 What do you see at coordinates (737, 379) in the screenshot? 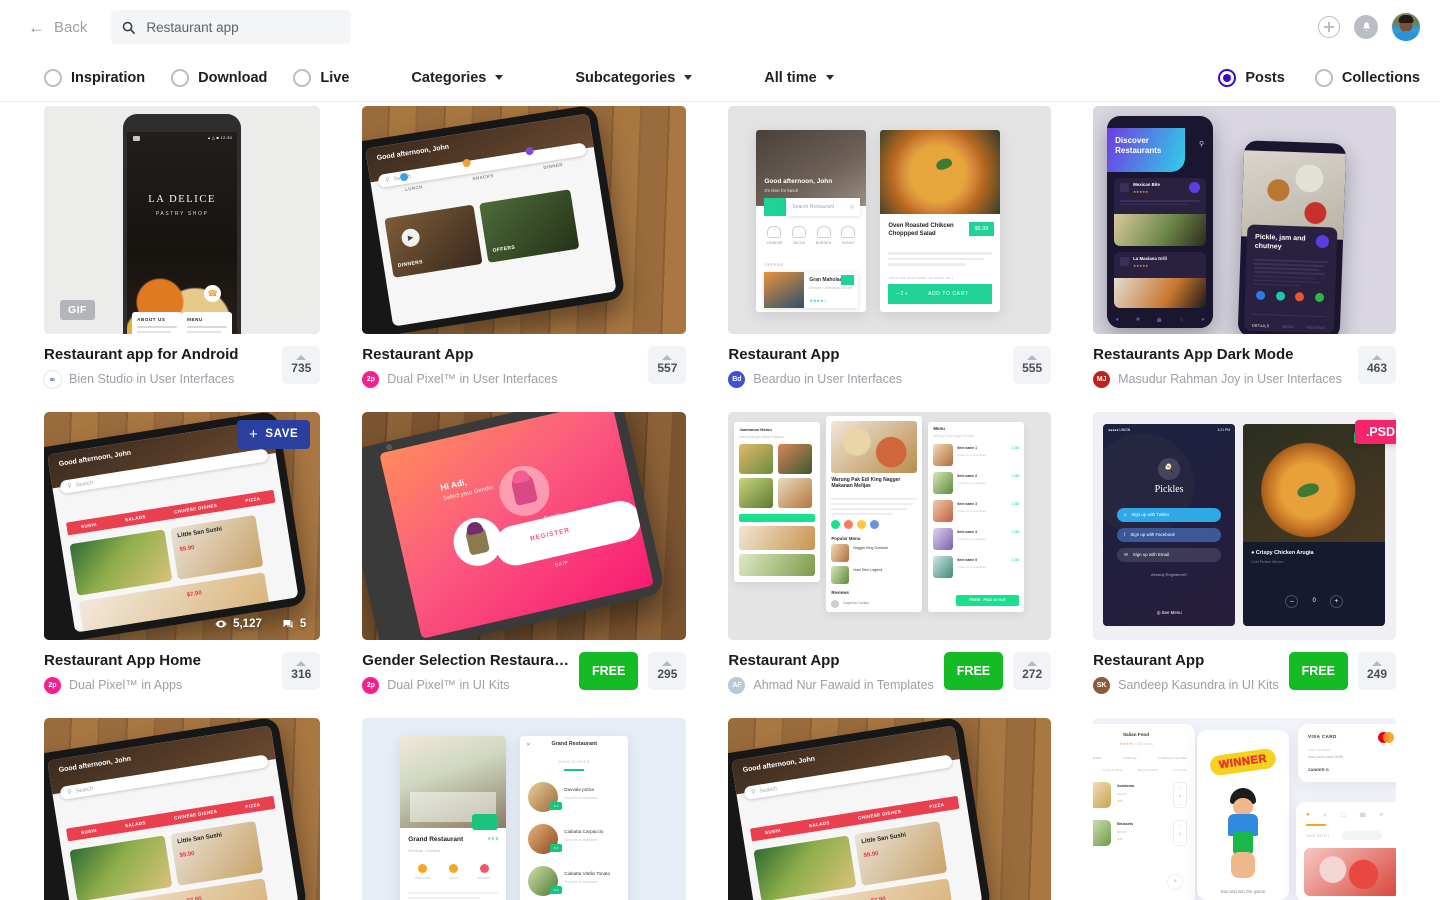
I see `author-avatar: Bd` at bounding box center [737, 379].